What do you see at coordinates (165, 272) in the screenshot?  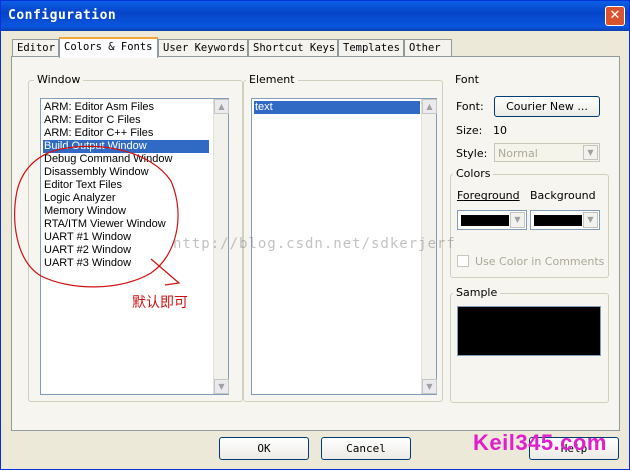 I see `annotation-arrow` at bounding box center [165, 272].